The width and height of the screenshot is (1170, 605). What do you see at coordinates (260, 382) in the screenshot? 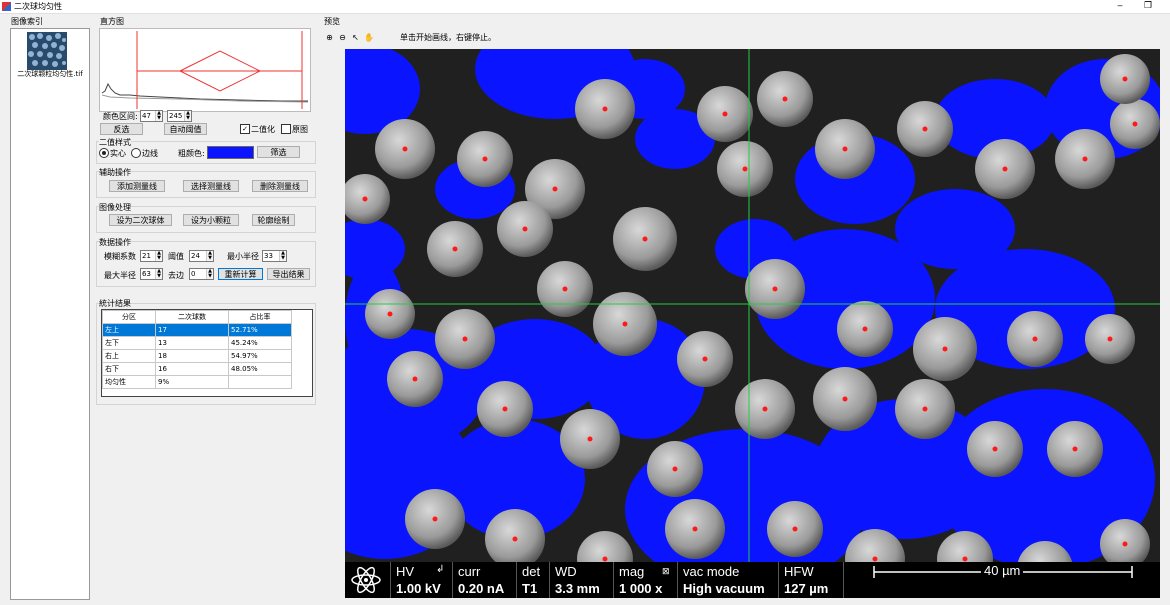
I see `table-cell` at bounding box center [260, 382].